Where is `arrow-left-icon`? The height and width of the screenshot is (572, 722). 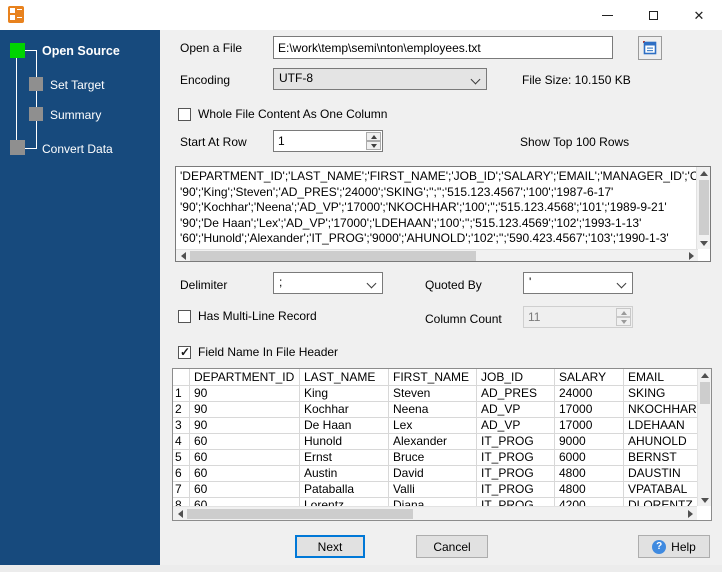 arrow-left-icon is located at coordinates (183, 256).